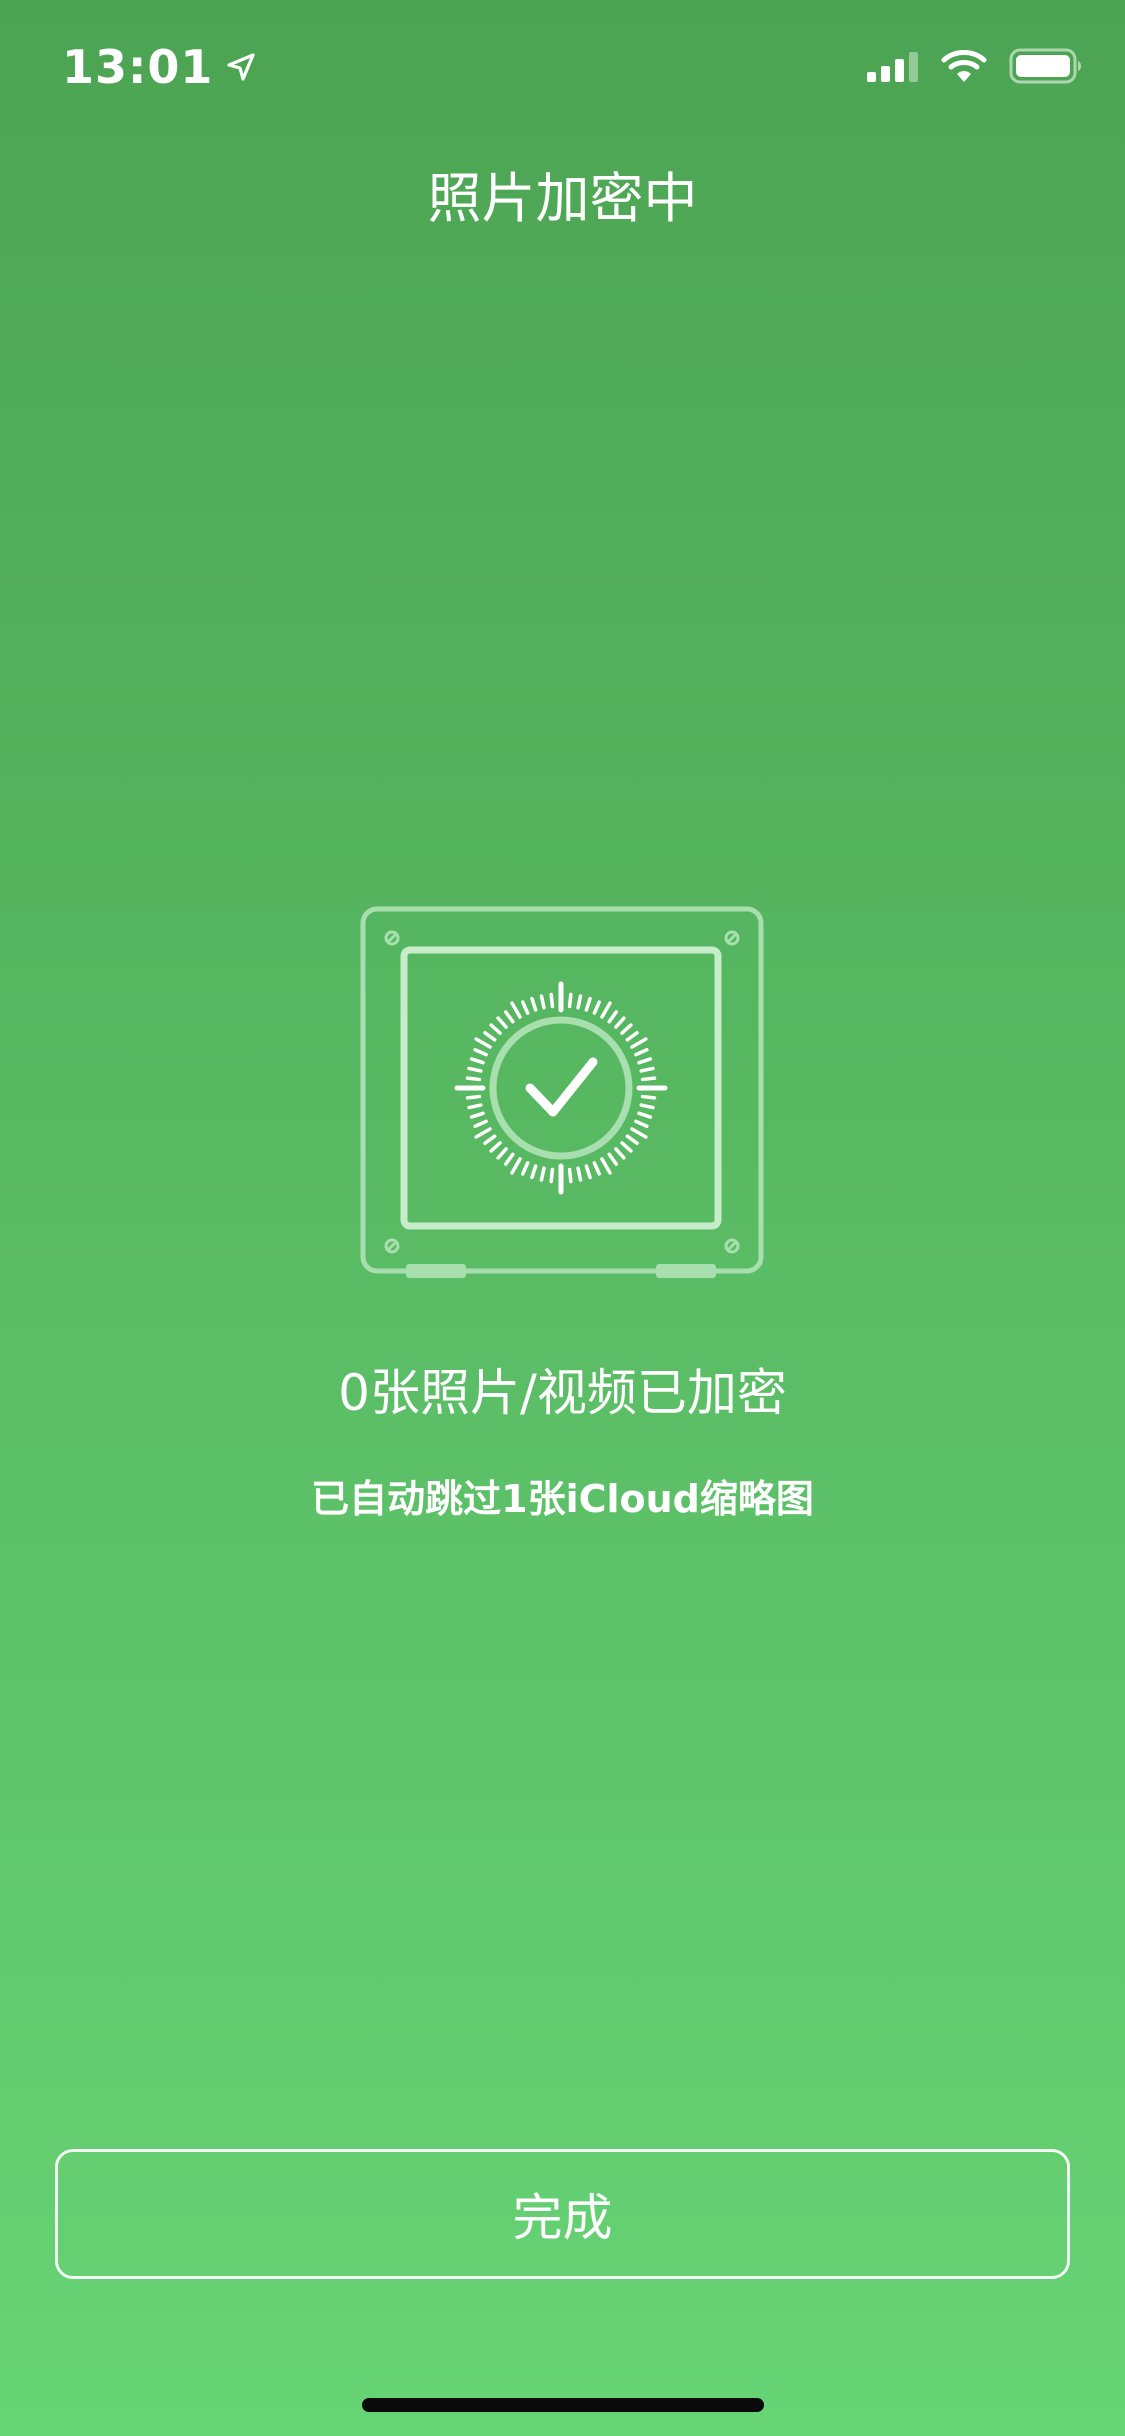  I want to click on time-text: 13:01, so click(138, 67).